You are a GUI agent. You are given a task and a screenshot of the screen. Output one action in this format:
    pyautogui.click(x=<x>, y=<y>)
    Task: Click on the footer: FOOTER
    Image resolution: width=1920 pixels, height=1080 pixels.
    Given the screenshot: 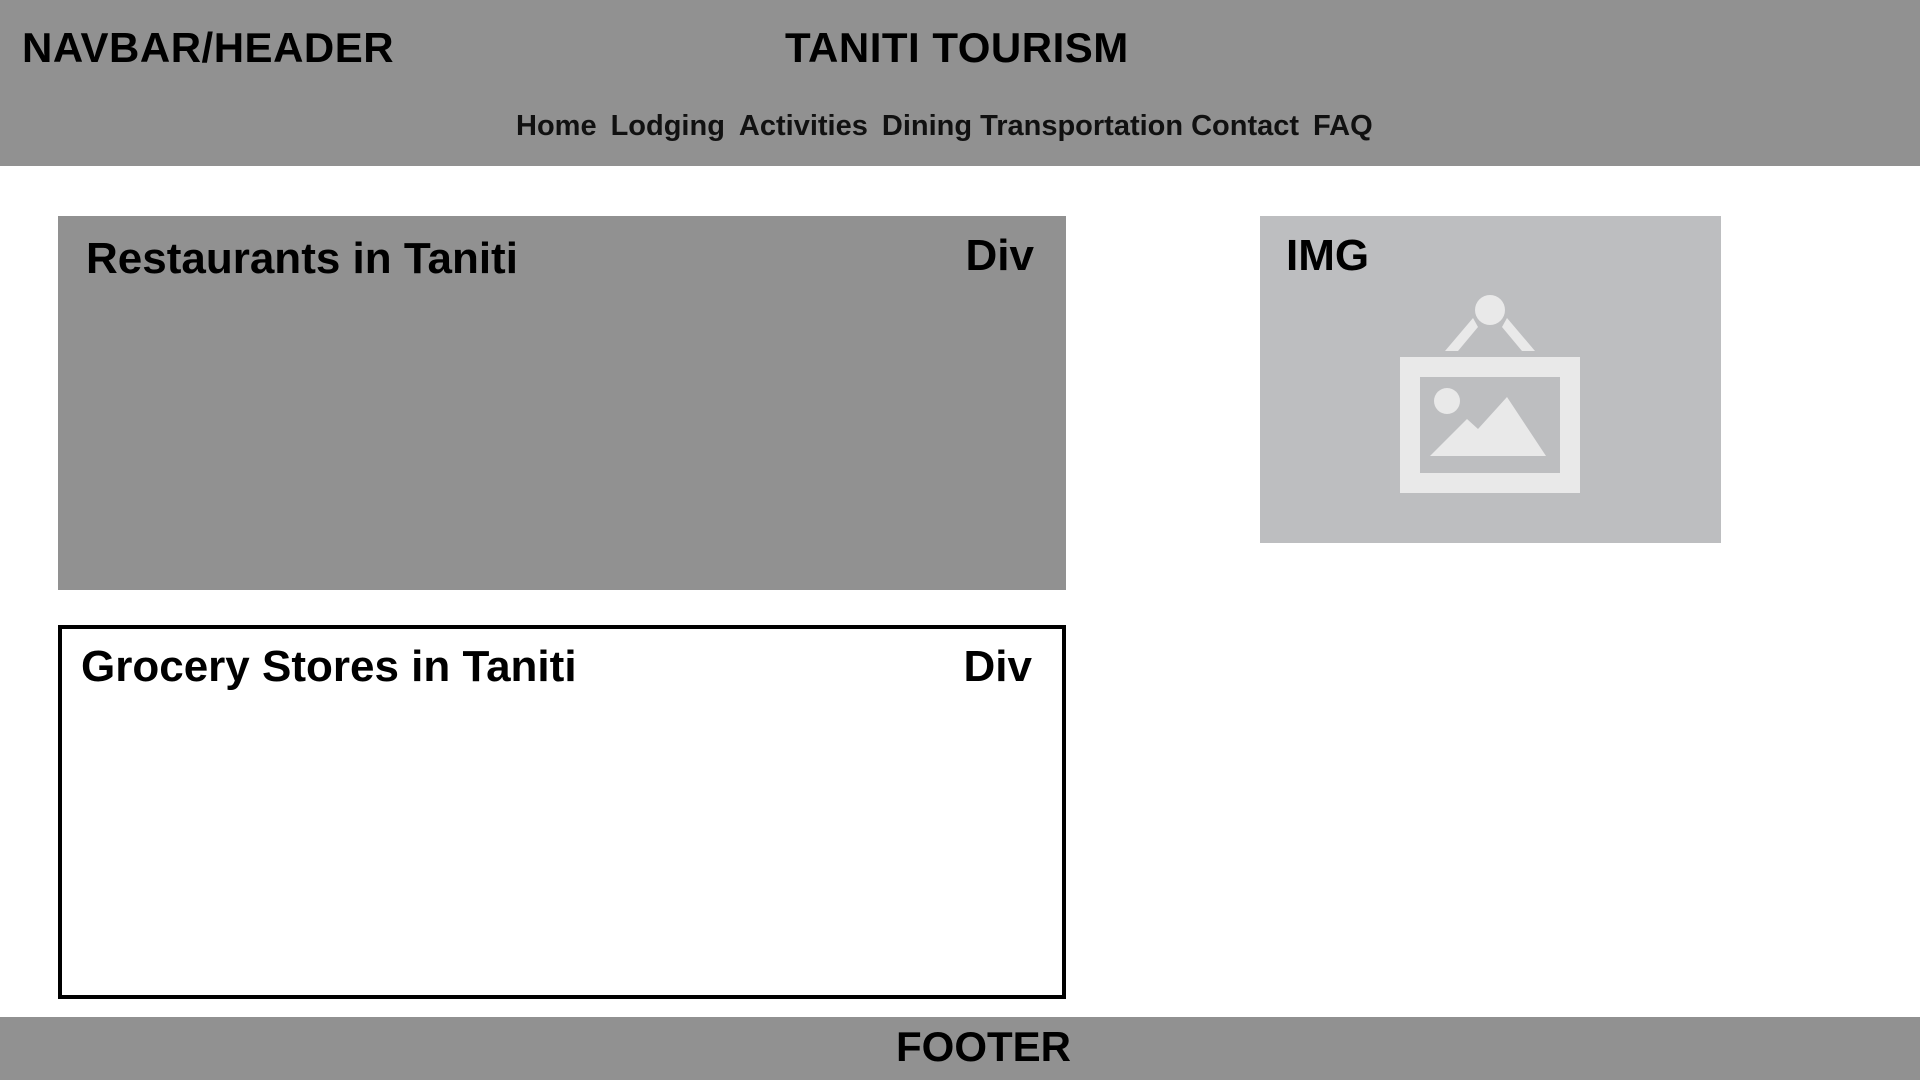 What is the action you would take?
    pyautogui.click(x=960, y=1048)
    